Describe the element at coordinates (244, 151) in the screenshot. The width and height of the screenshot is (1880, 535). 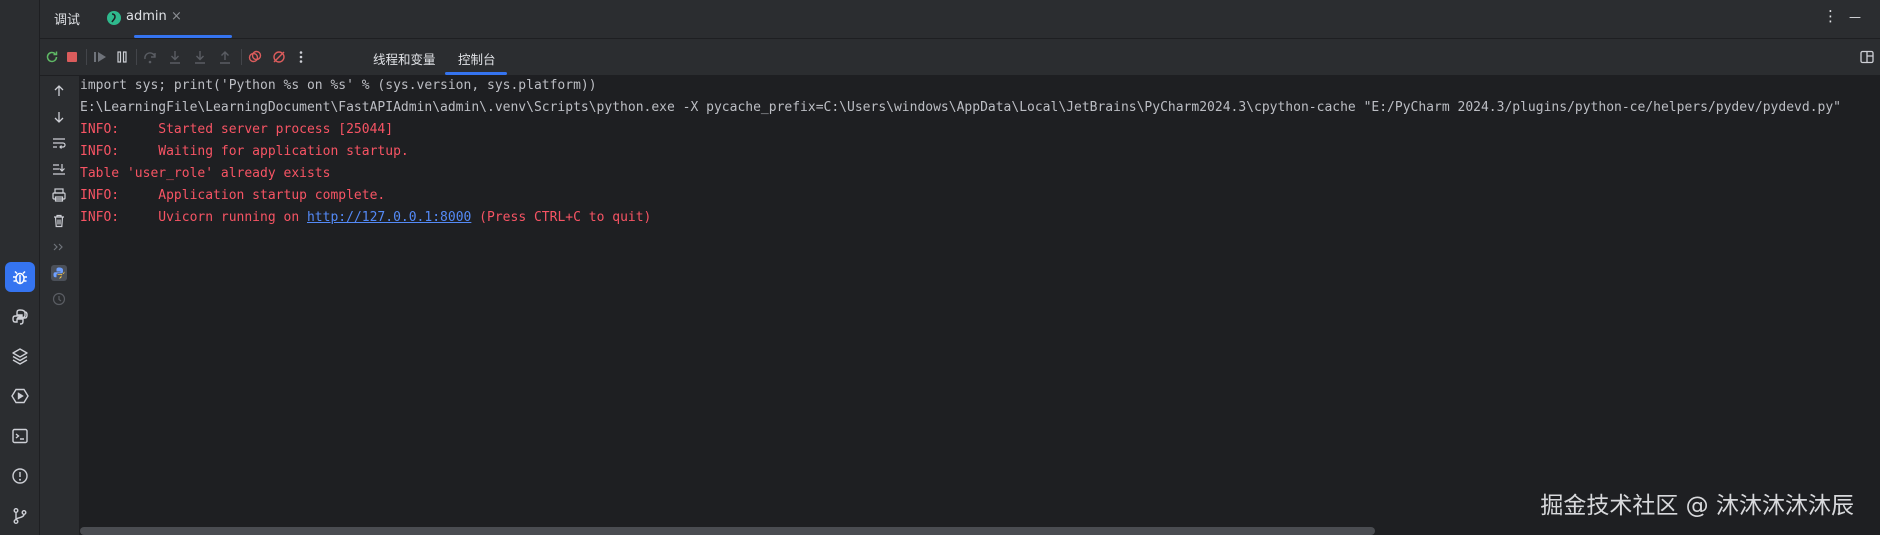
I see `console-line: INFO: Waiting for application startup.` at that location.